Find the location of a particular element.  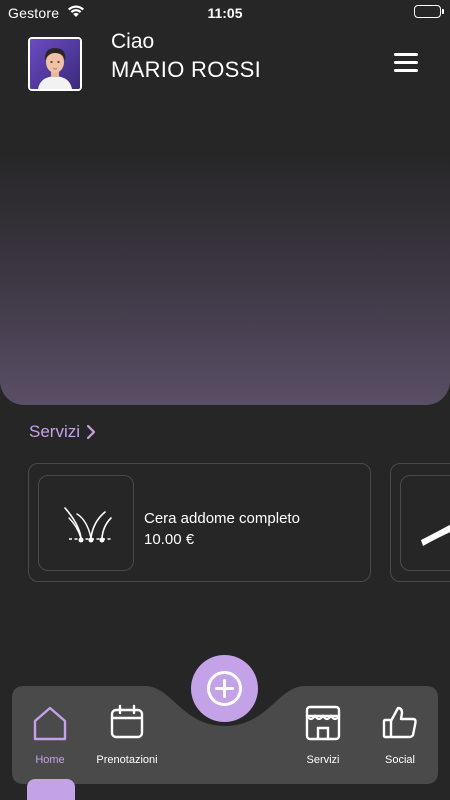

plus-circle-icon is located at coordinates (224, 688).